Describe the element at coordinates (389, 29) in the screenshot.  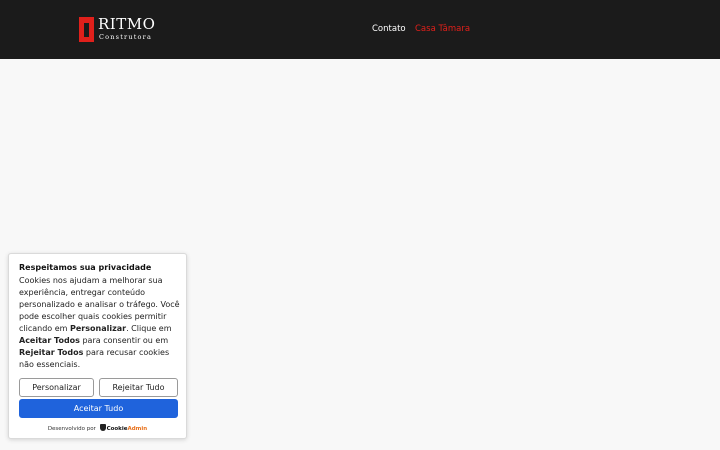
I see `nav-link-contato: Contato` at that location.